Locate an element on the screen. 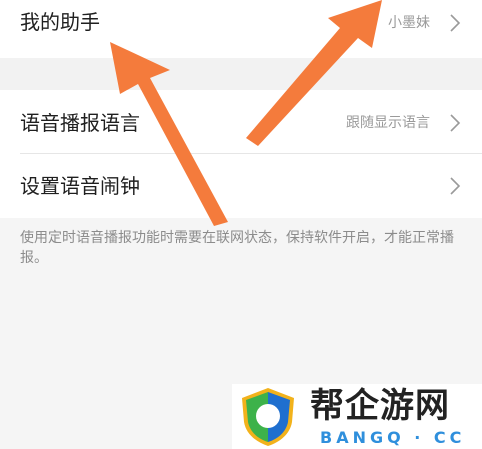 The image size is (482, 449). settings-row-voice-alarm: 设置语音闹钟 is located at coordinates (241, 186).